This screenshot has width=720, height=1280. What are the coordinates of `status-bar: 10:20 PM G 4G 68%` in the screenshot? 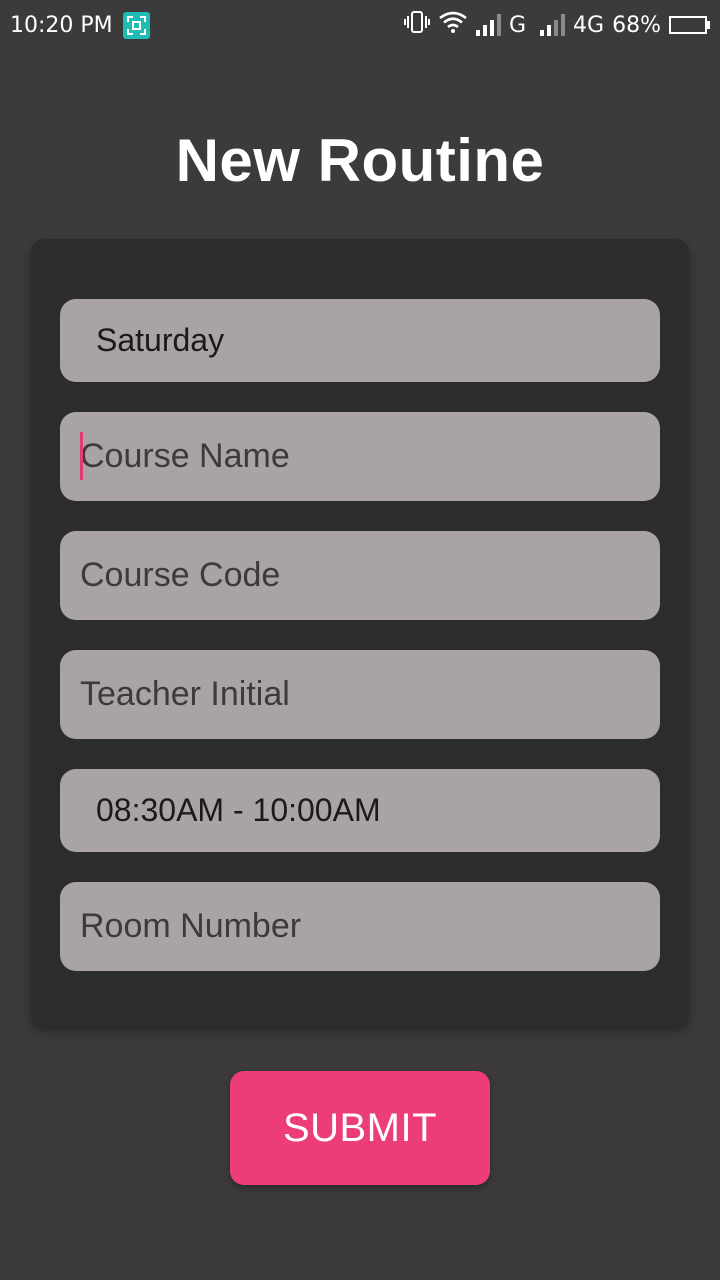 It's located at (360, 25).